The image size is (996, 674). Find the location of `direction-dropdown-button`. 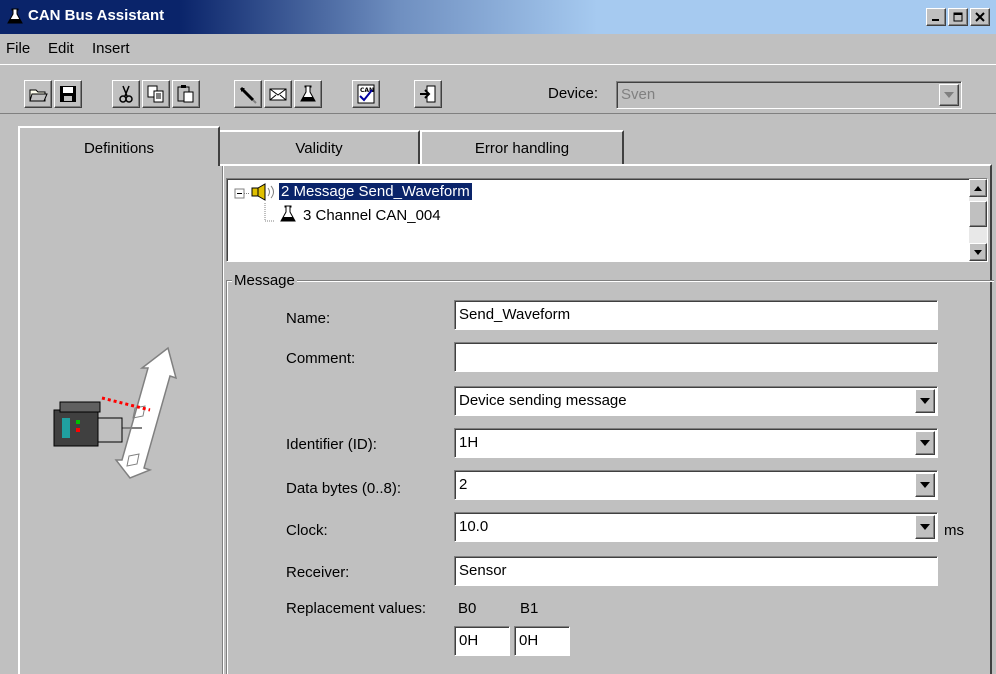

direction-dropdown-button is located at coordinates (925, 401).